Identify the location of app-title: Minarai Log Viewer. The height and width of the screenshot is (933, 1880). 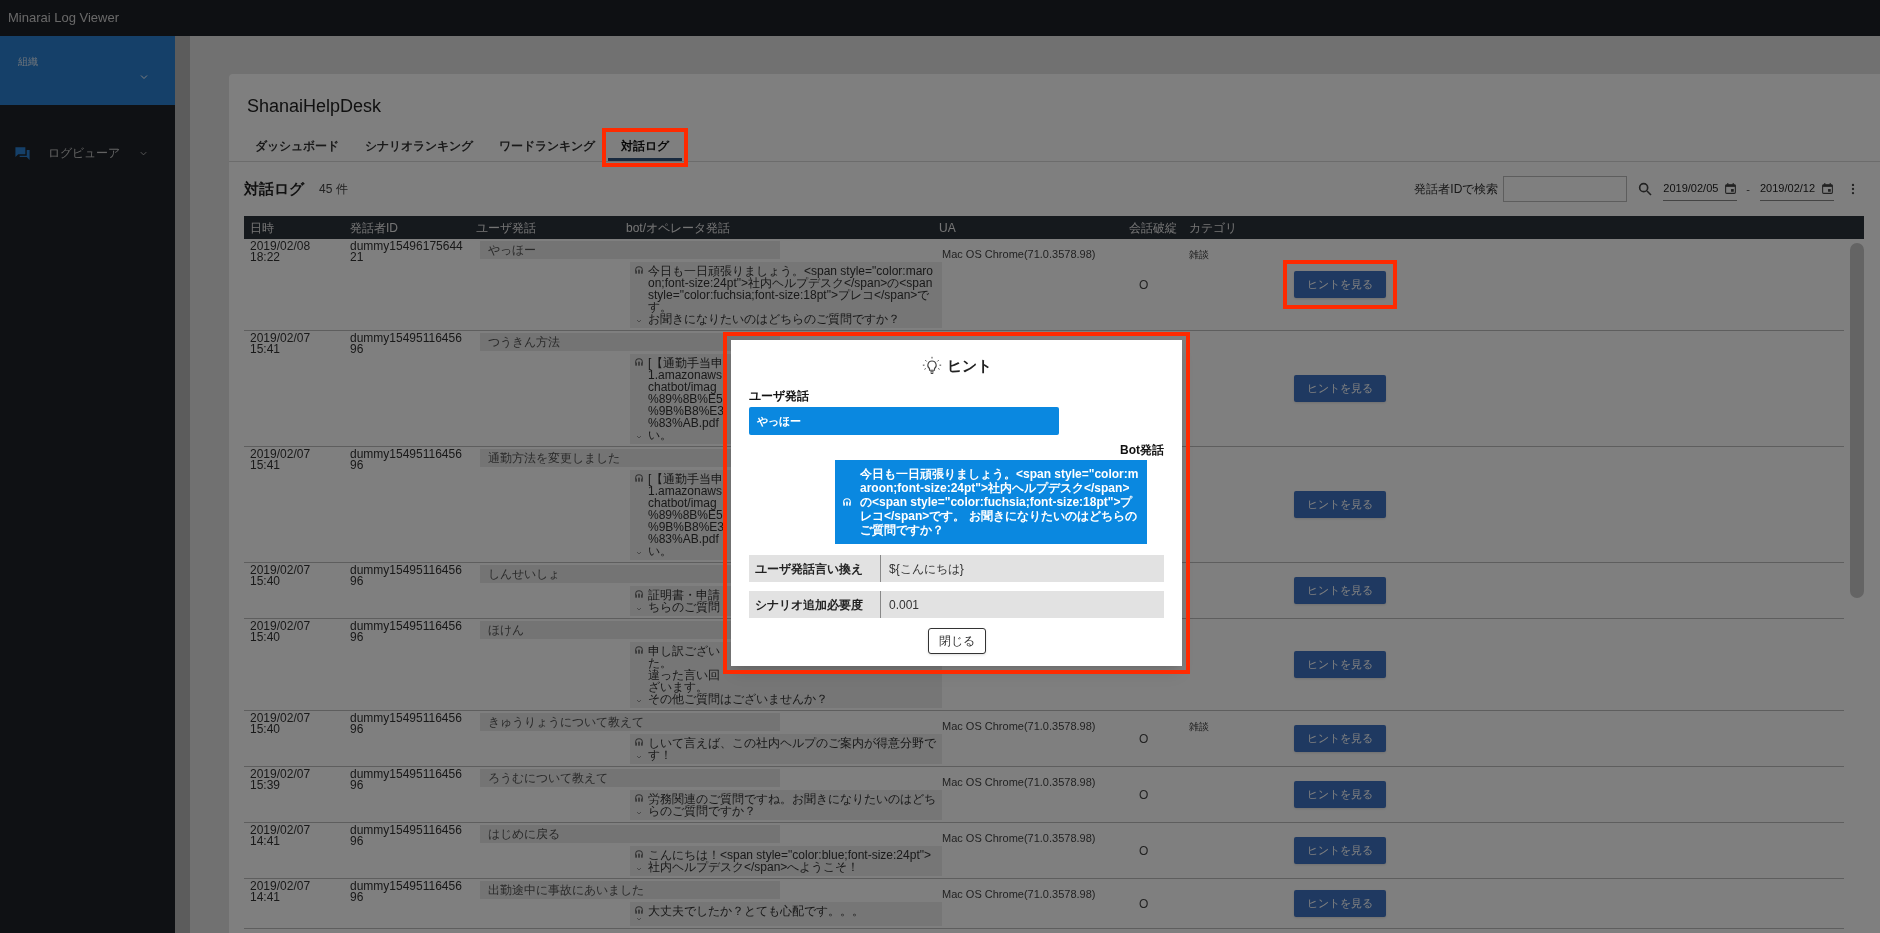
(64, 18).